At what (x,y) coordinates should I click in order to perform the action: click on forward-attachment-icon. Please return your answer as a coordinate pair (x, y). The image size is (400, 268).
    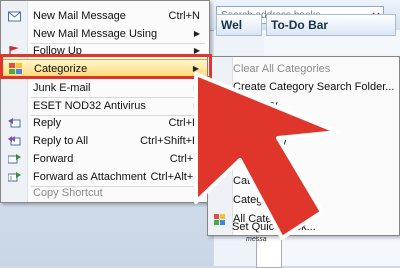
    Looking at the image, I should click on (14, 177).